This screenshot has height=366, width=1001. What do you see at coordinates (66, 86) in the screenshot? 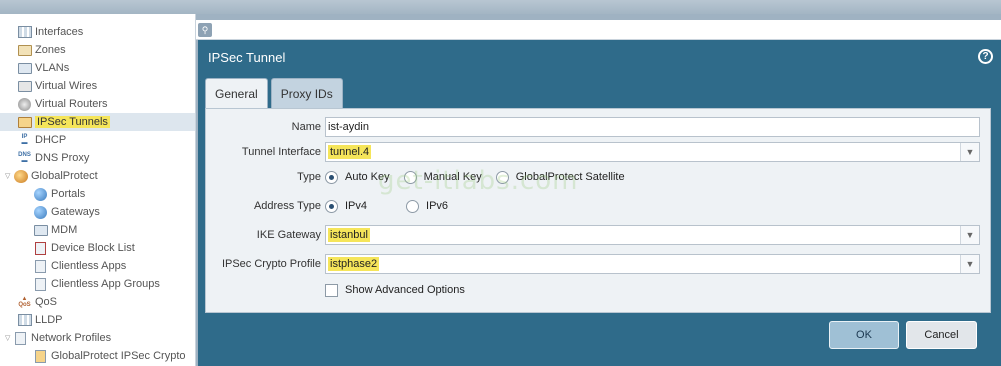
I see `sidebar-item-label: Virtual Wires` at bounding box center [66, 86].